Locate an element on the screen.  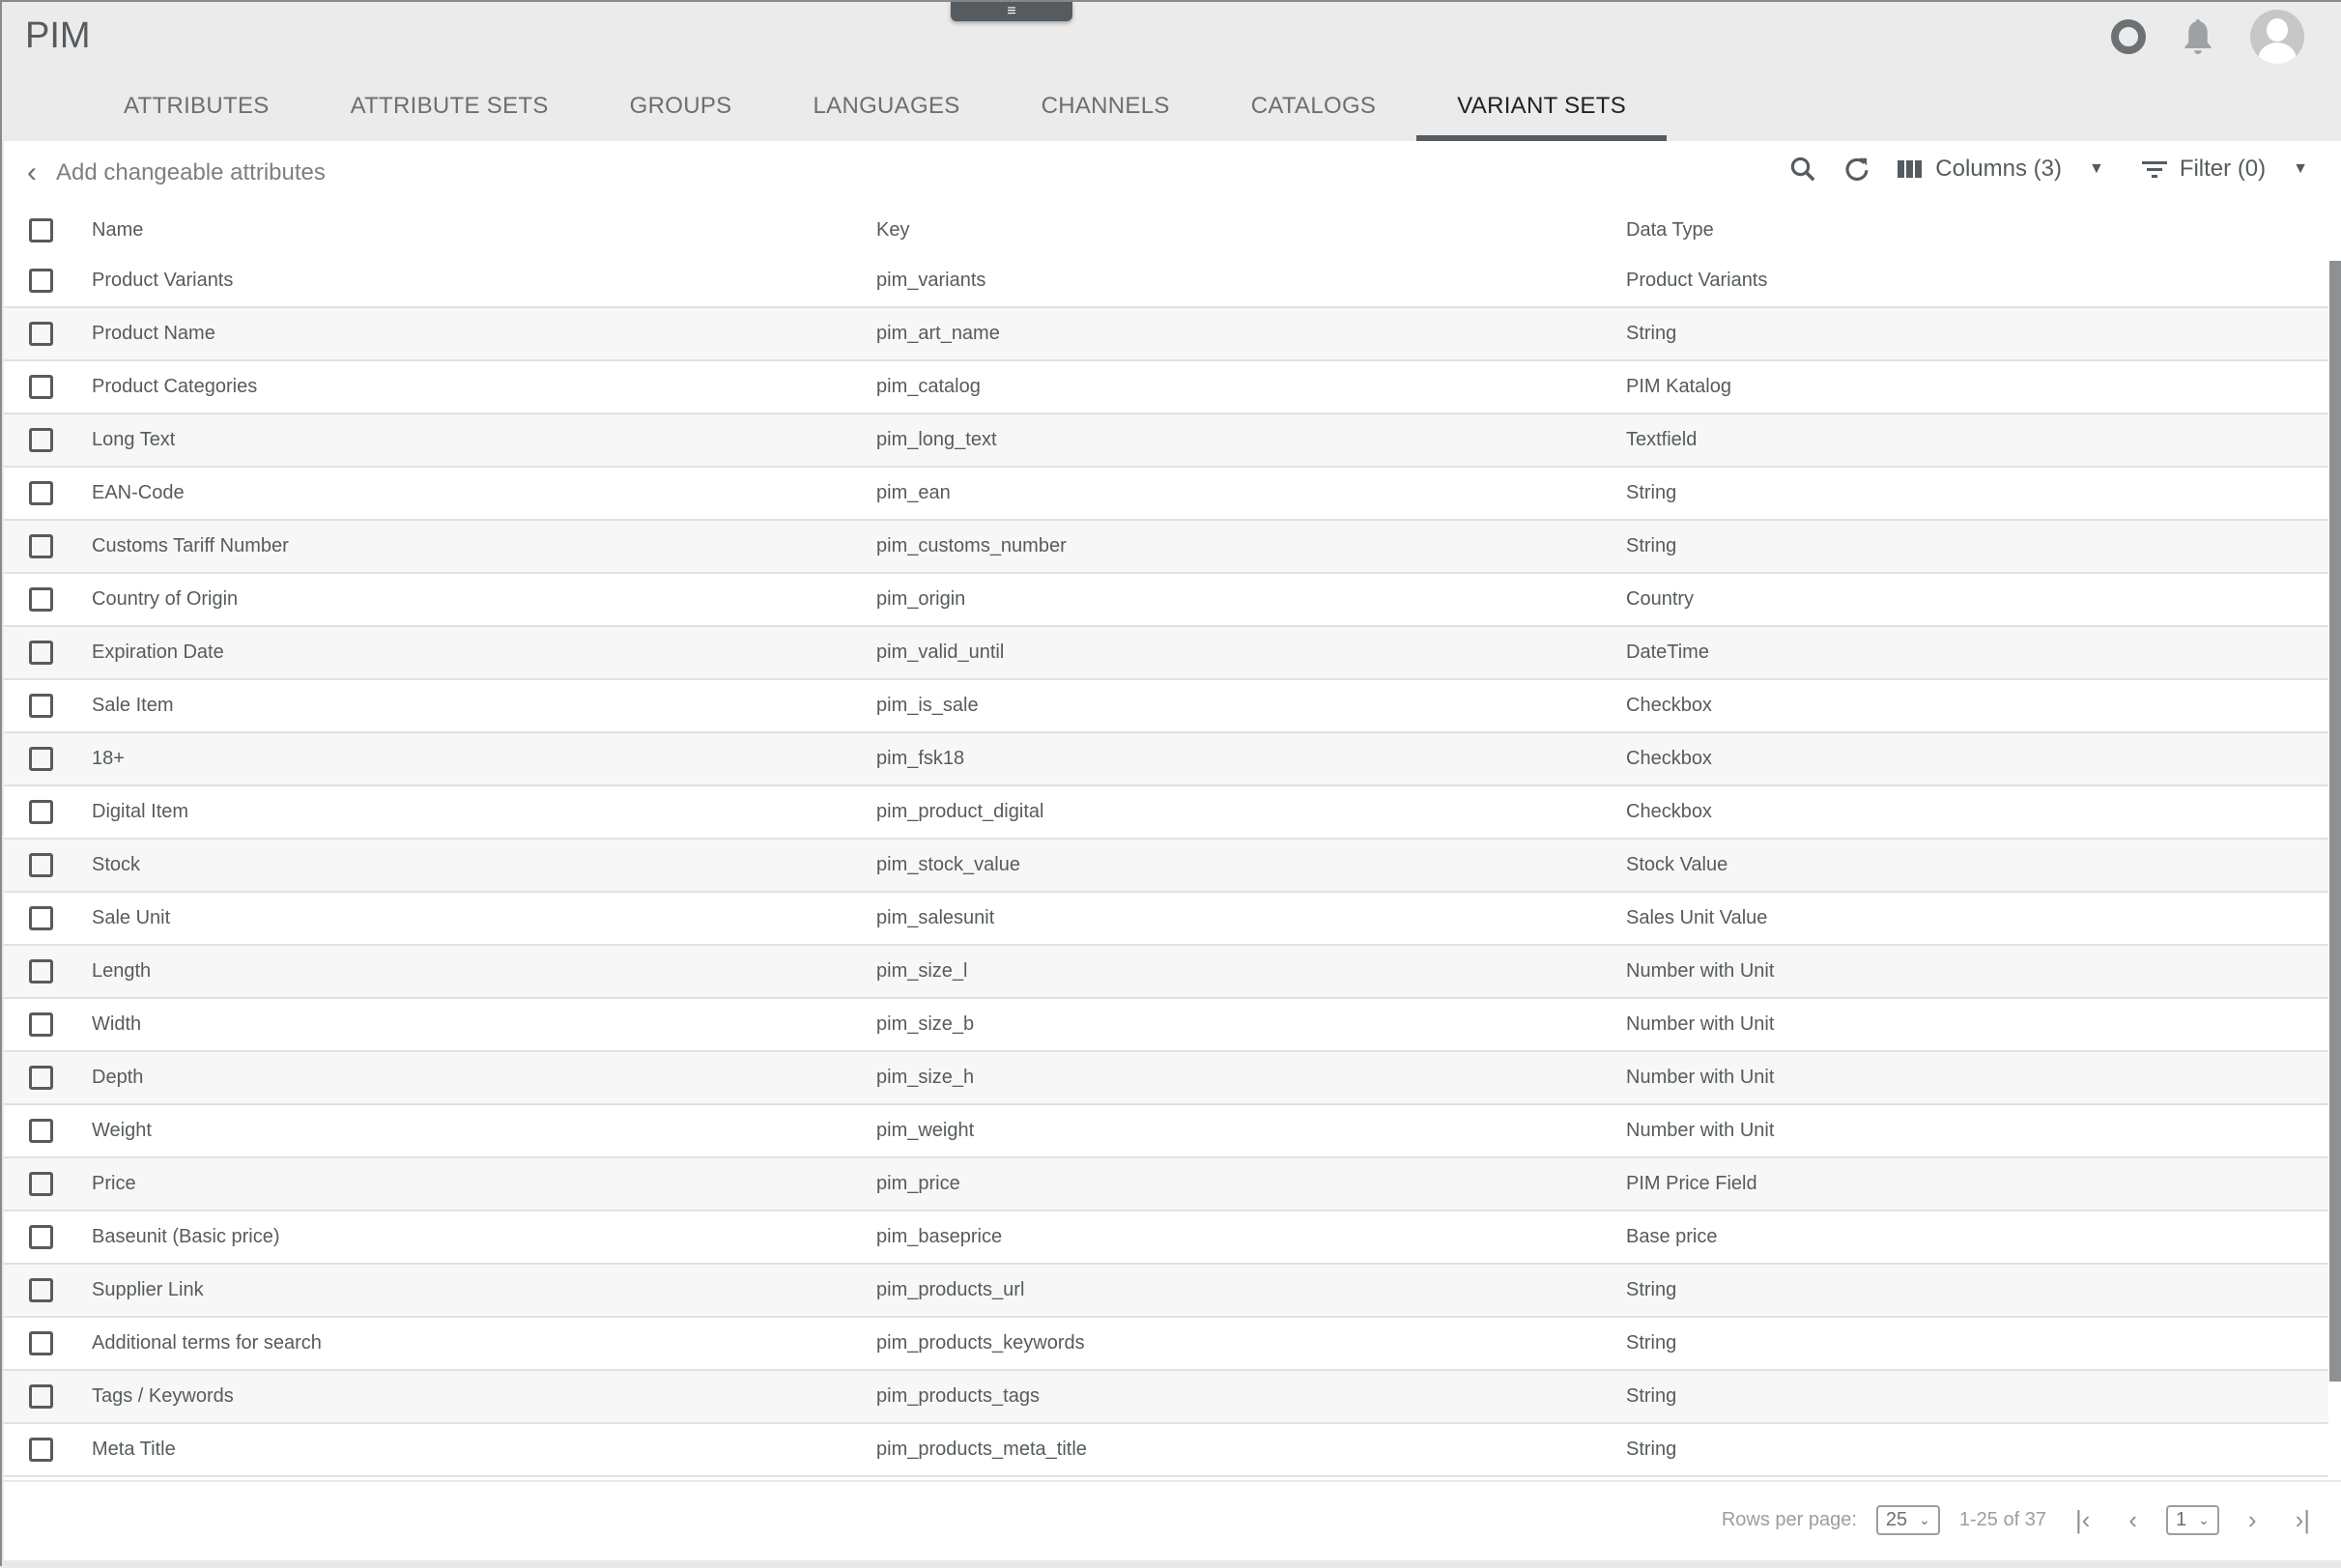
first-page-button: |‹ is located at coordinates (2082, 1520).